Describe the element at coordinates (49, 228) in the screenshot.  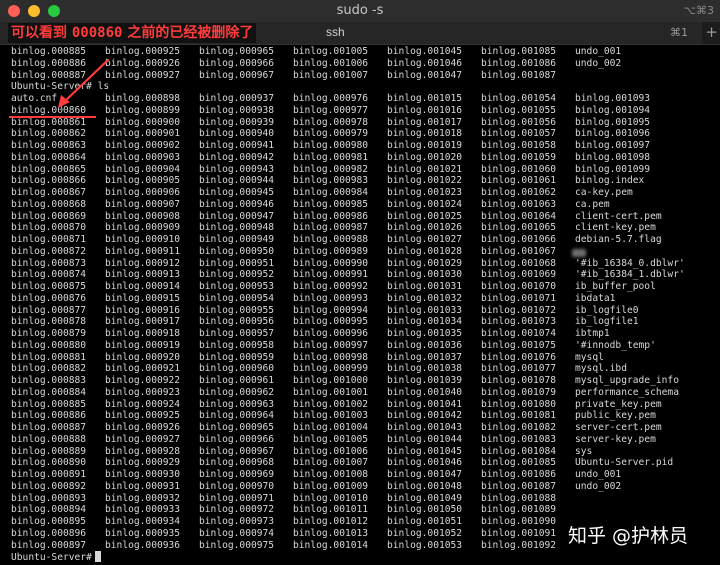
I see `file-entry: binlog.000870` at that location.